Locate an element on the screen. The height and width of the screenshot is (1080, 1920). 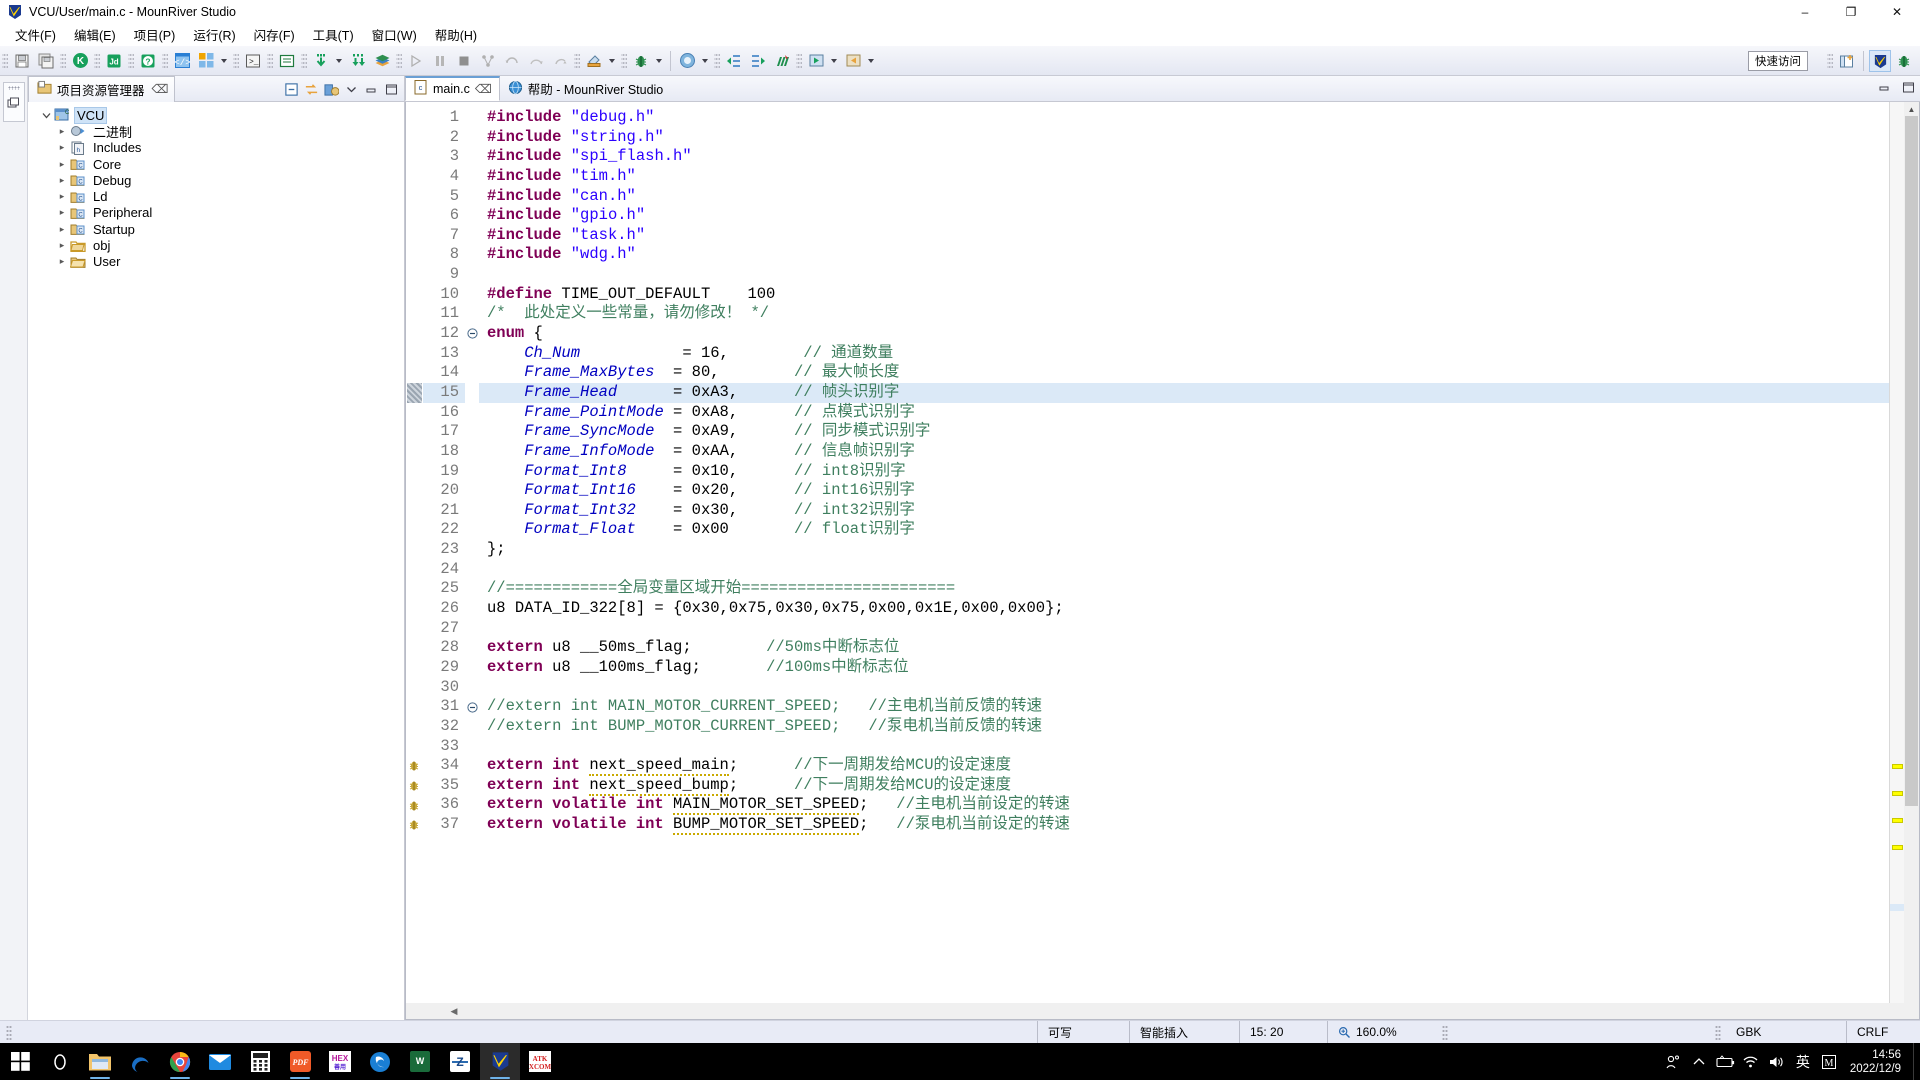
code-line: Ch_Num = 16, // 通道数量 is located at coordinates (1184, 354).